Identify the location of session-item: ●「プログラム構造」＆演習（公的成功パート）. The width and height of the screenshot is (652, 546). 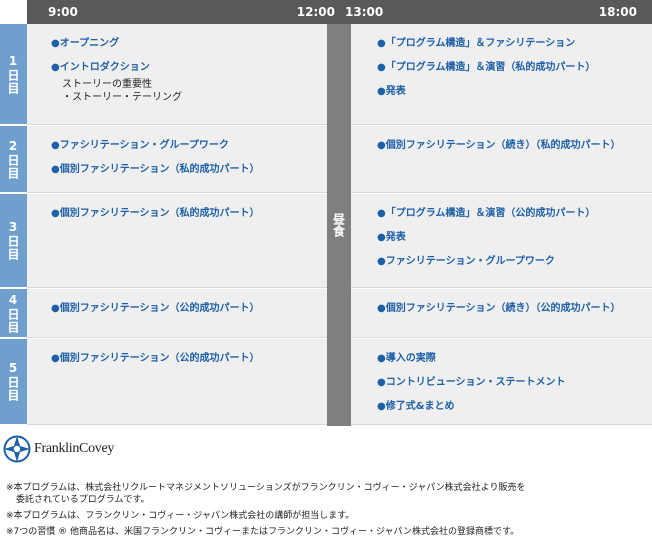
(486, 213).